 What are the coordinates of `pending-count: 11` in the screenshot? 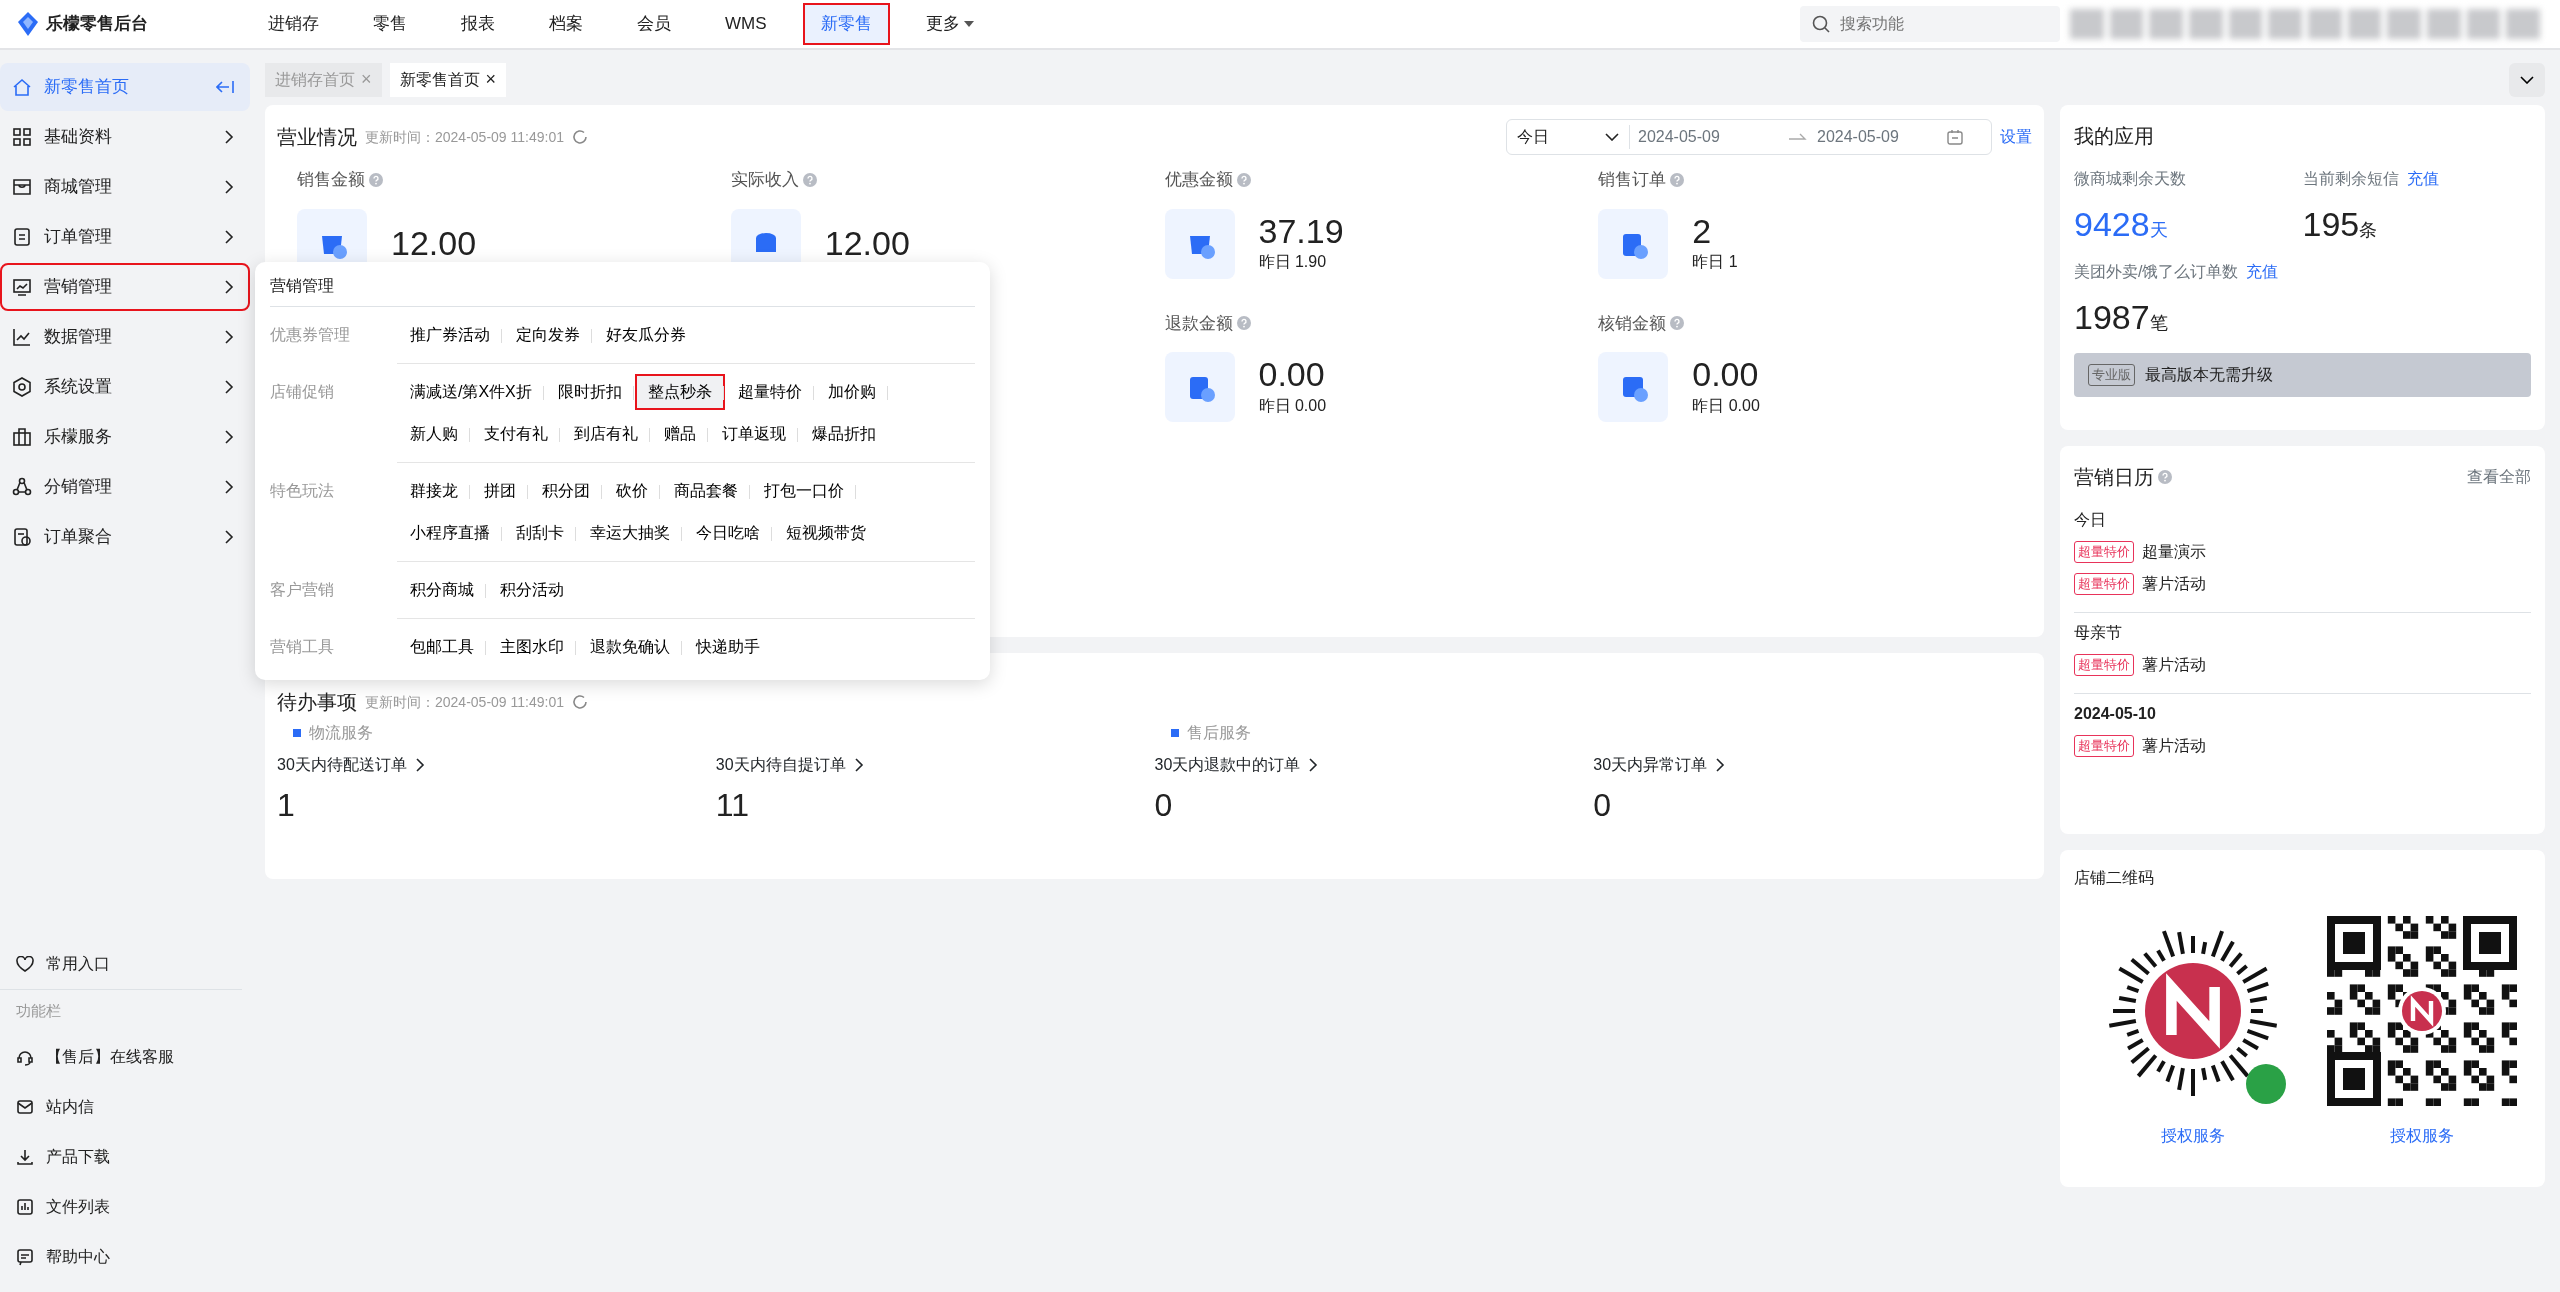 It's located at (732, 805).